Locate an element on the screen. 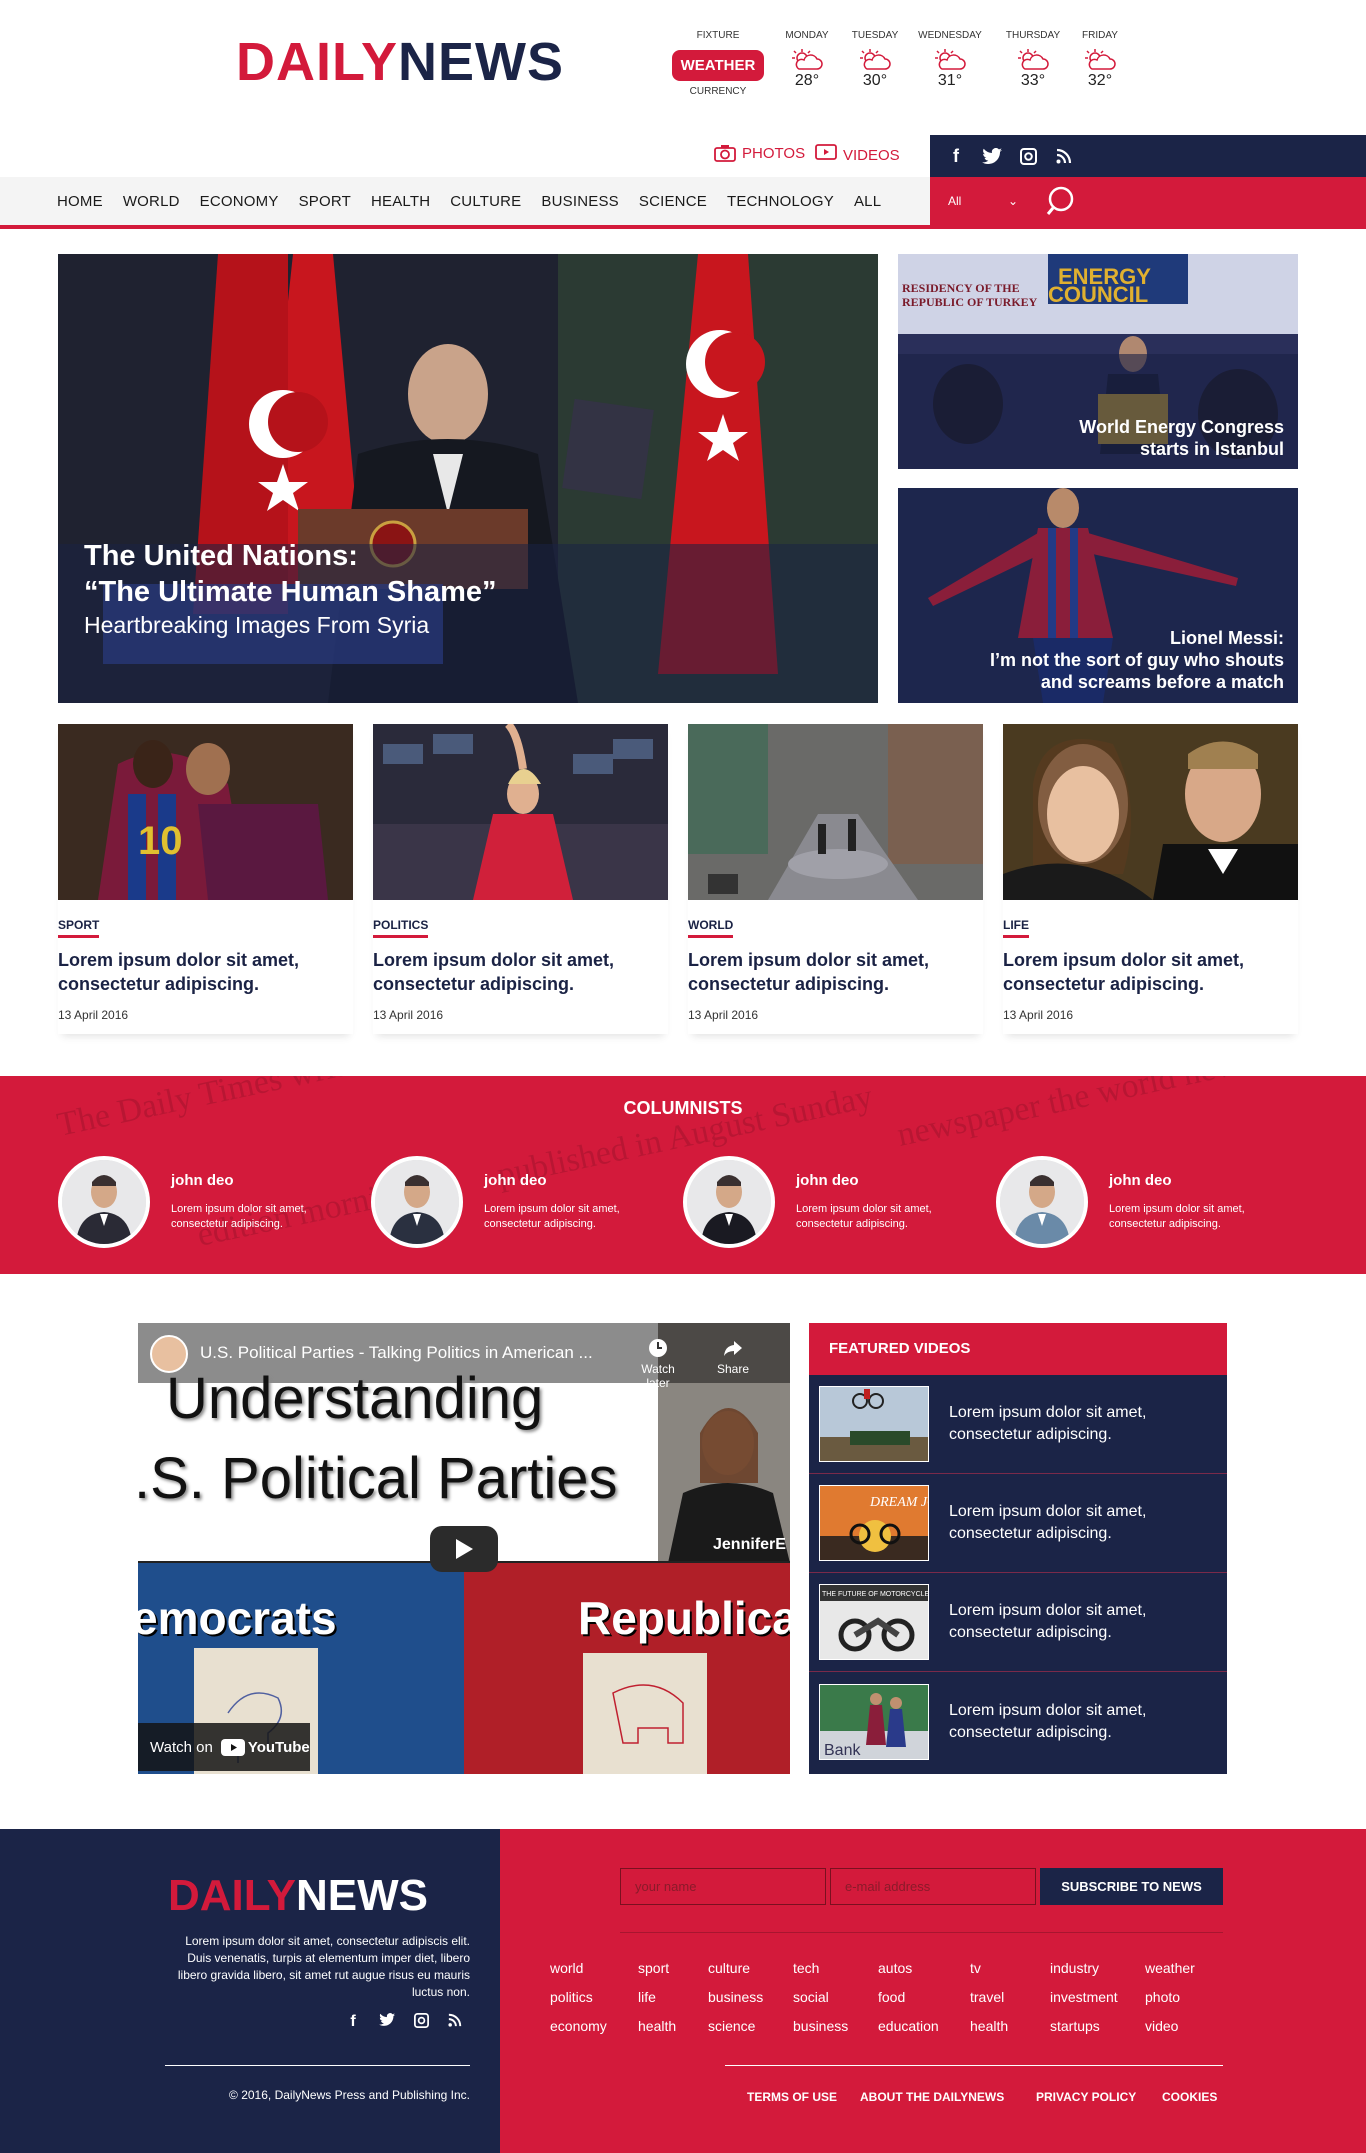 The width and height of the screenshot is (1366, 2153). footer-link-economy: economy is located at coordinates (594, 2026).